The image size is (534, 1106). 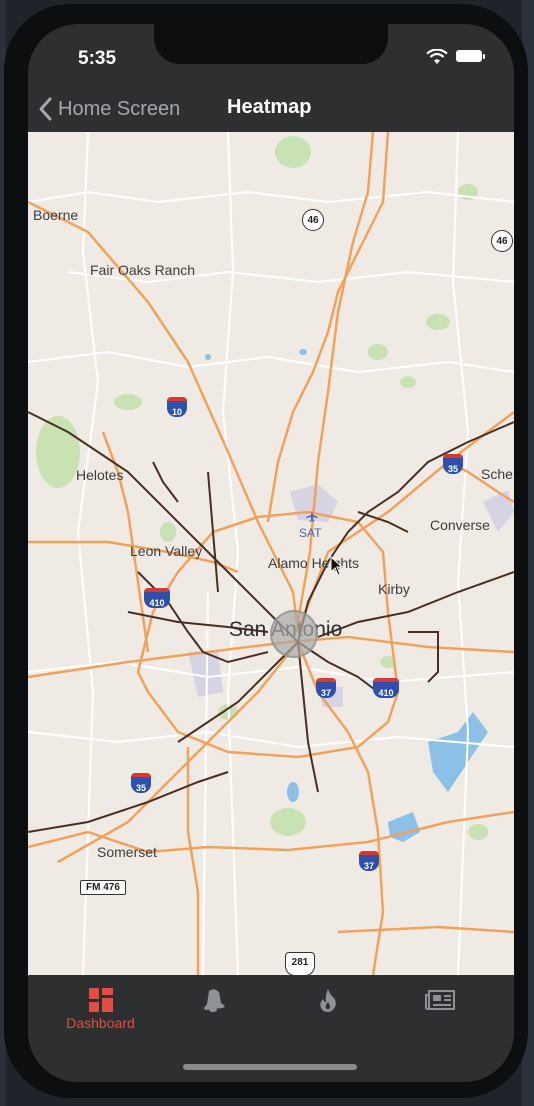 I want to click on interstate-35-ne-shield: 35, so click(x=453, y=464).